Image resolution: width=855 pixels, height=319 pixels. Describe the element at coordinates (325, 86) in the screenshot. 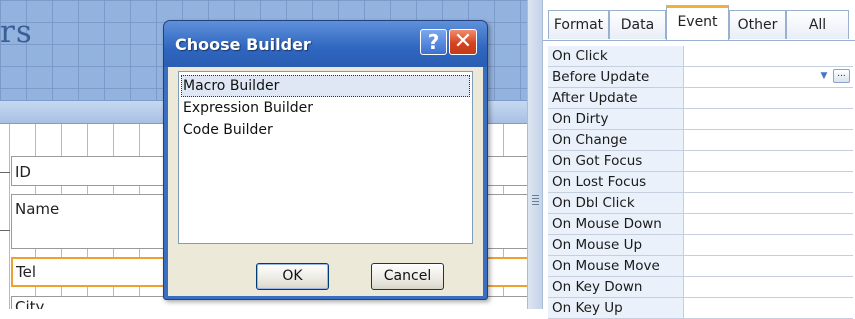

I see `list-item-macro-builder: Macro Builder` at that location.